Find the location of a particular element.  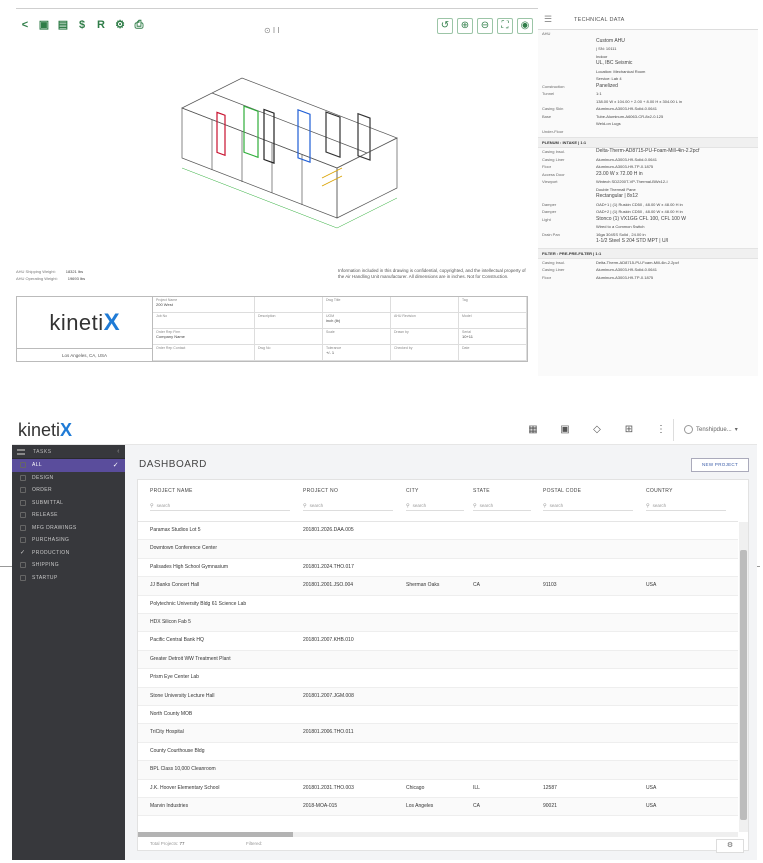

table-row: Downtown Conference Center is located at coordinates (438, 549).